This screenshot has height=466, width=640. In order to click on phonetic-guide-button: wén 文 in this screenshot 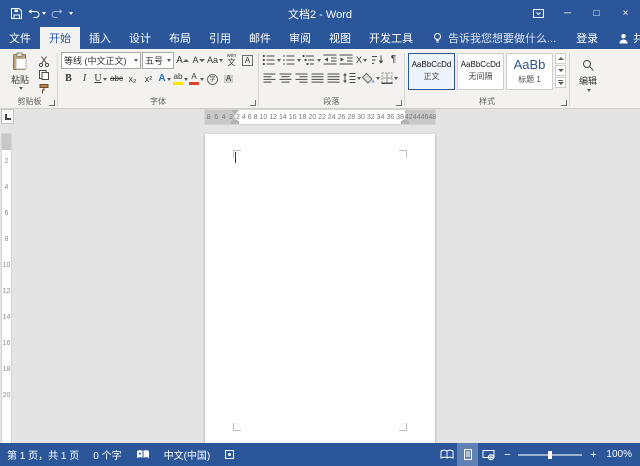, I will do `click(231, 61)`.